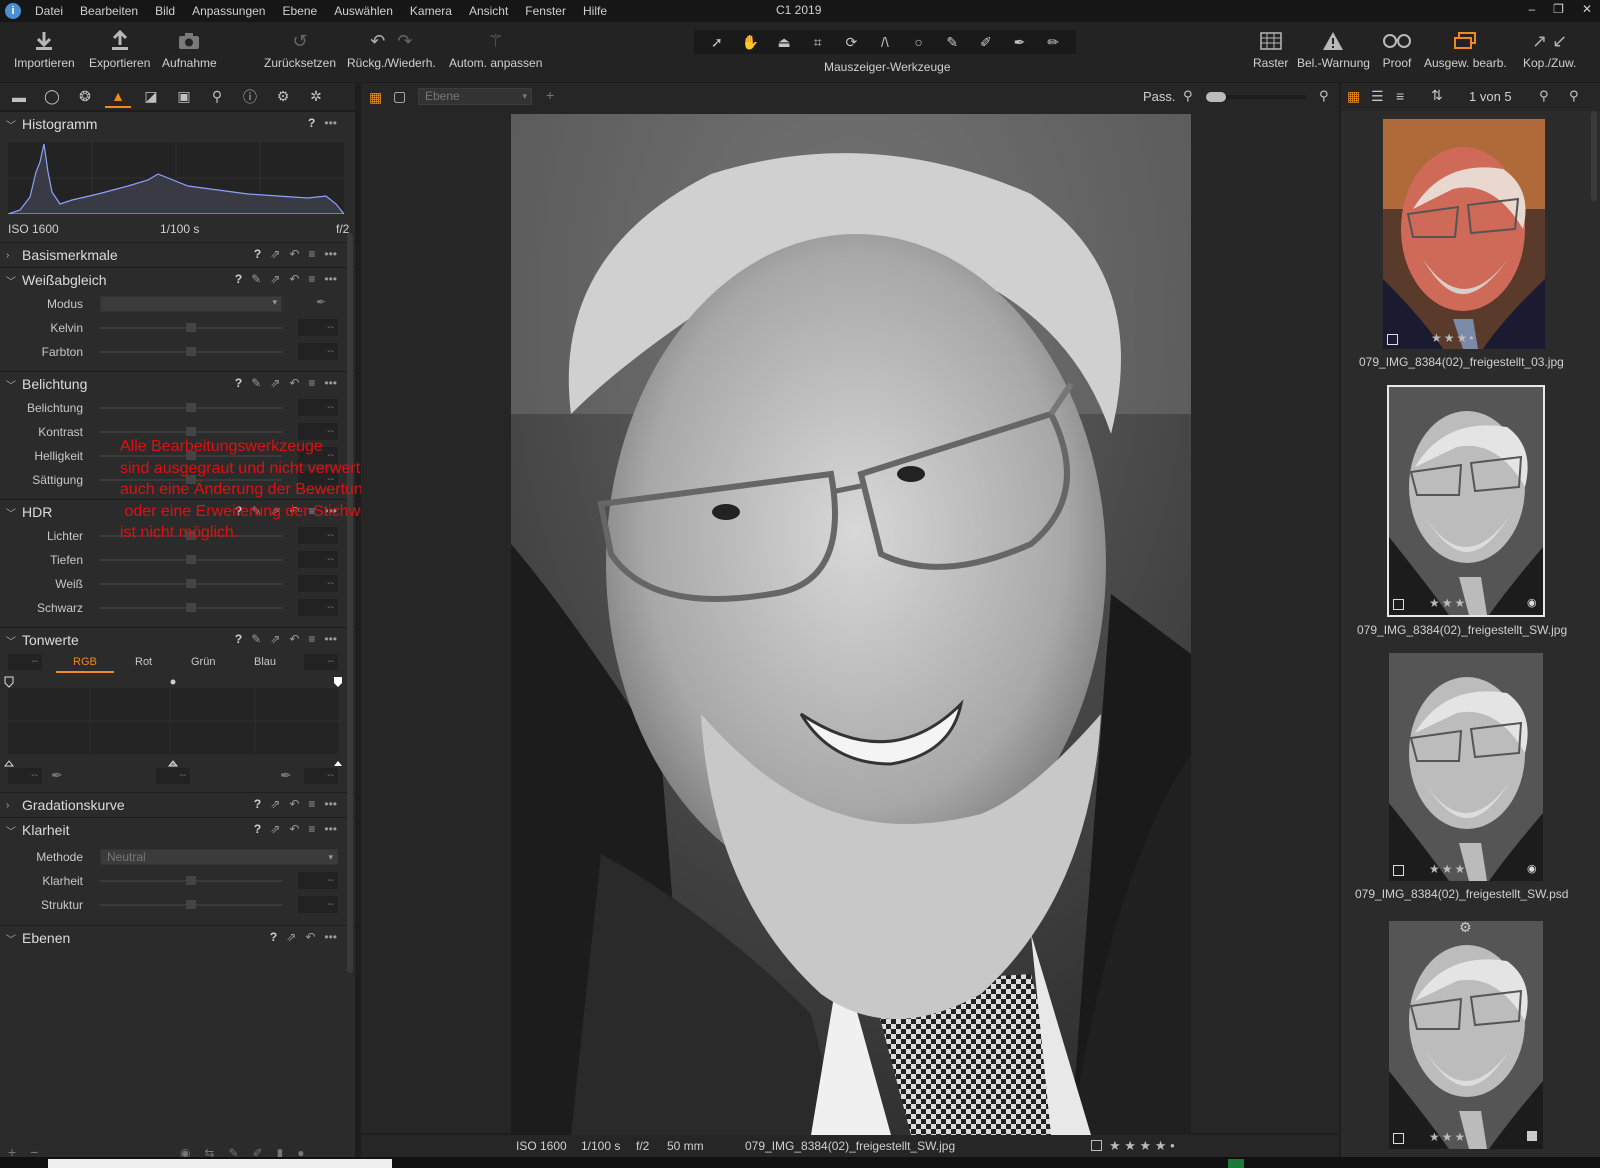  What do you see at coordinates (57, 775) in the screenshot?
I see `black-point-picker-icon: ✒` at bounding box center [57, 775].